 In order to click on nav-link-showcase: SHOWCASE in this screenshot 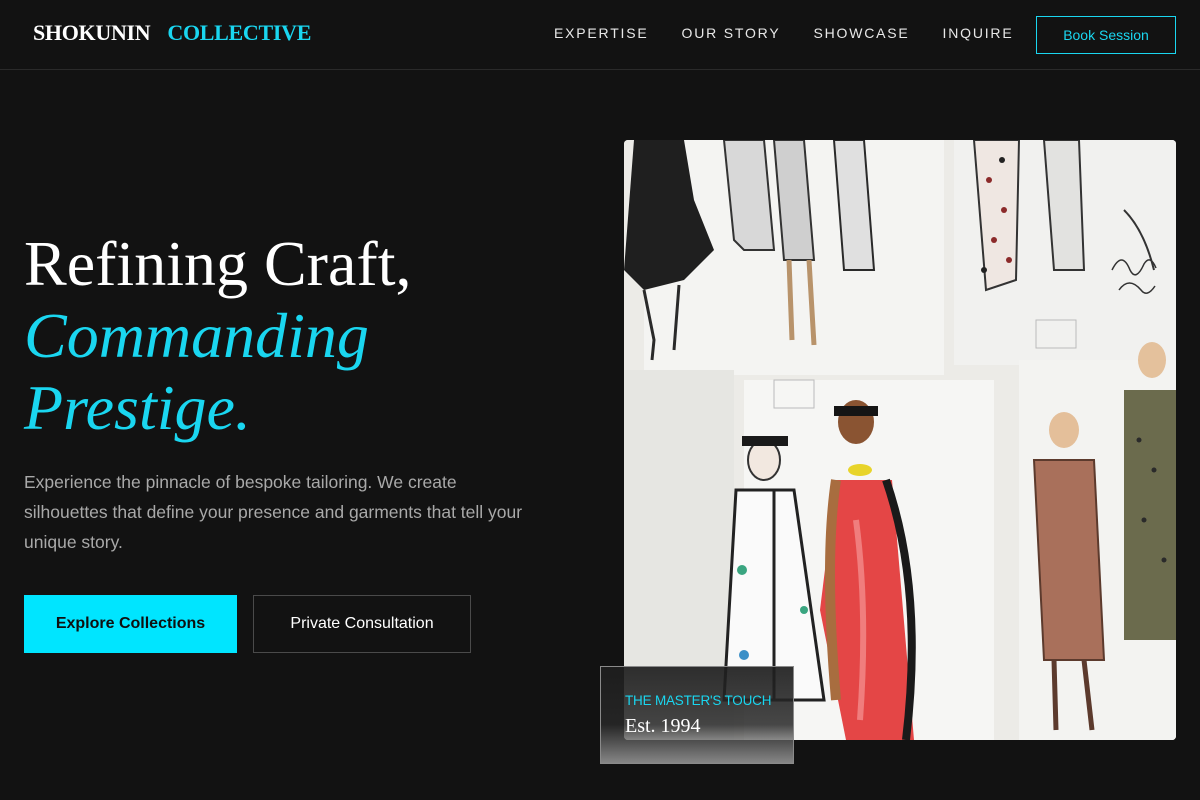, I will do `click(861, 33)`.